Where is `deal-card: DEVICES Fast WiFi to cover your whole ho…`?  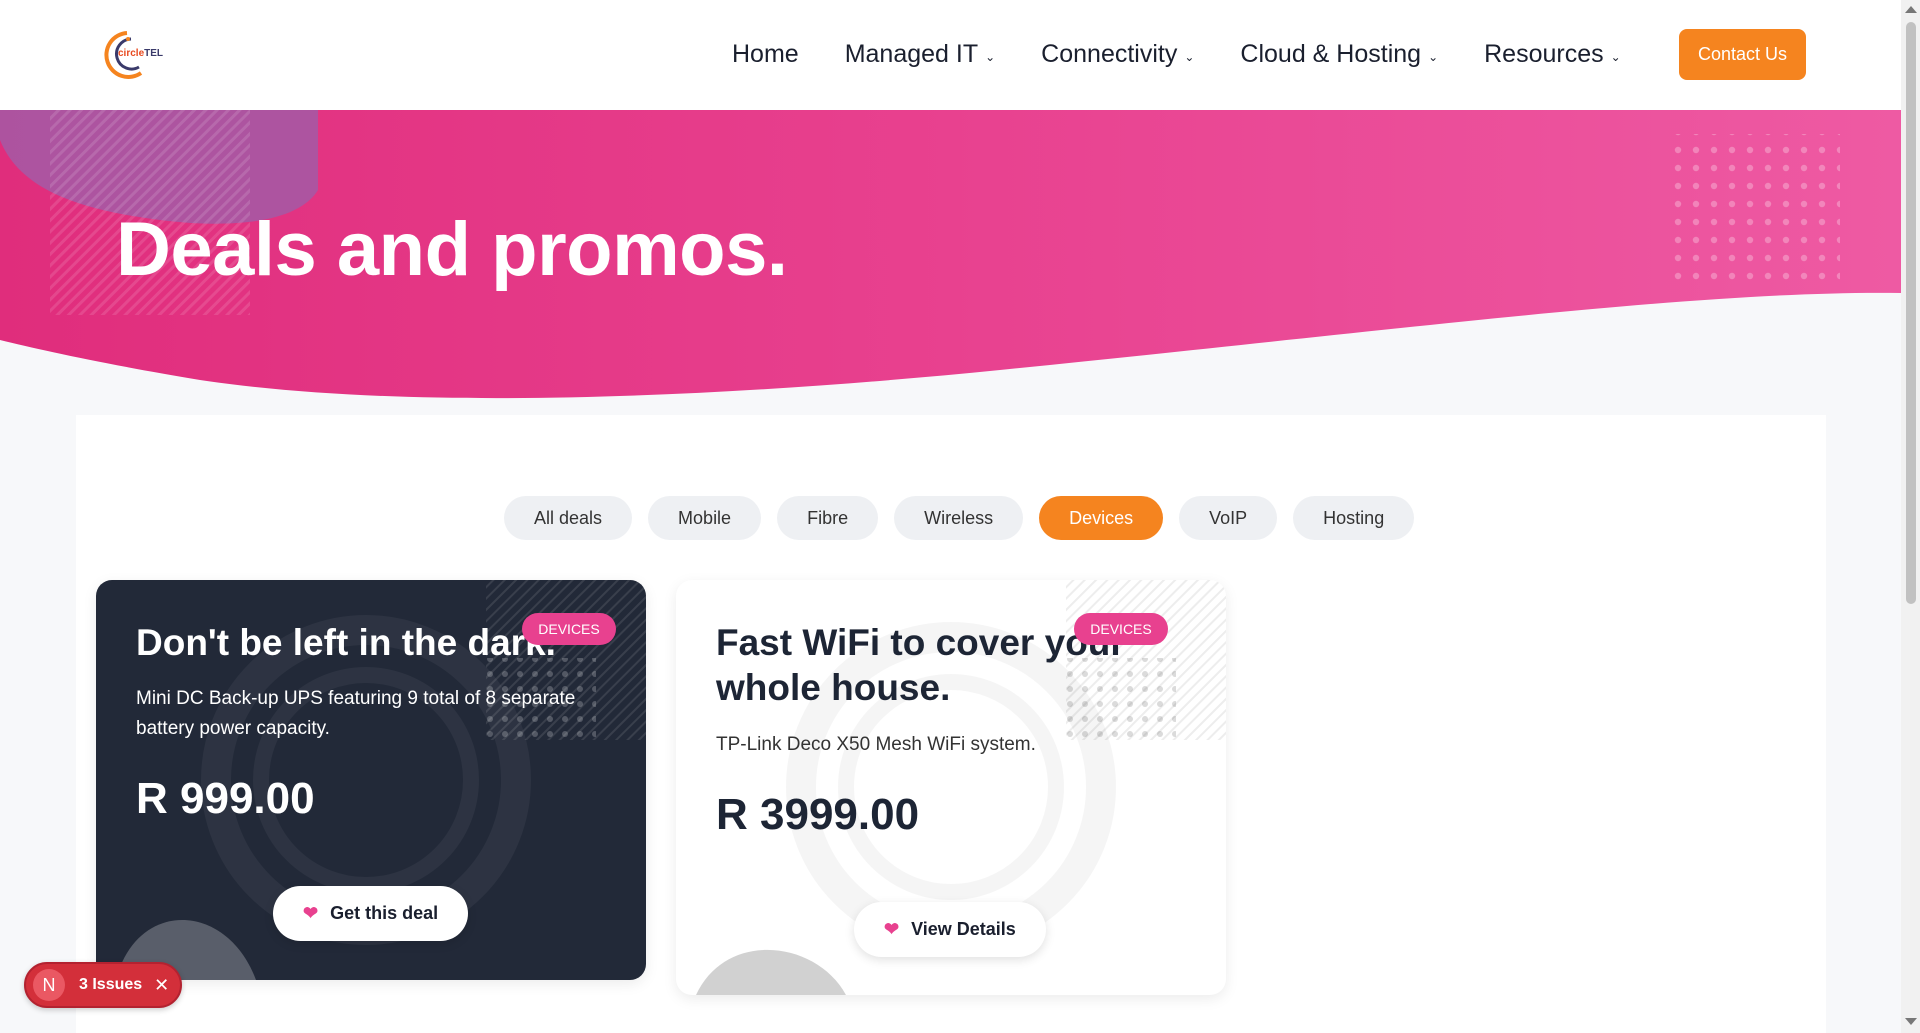
deal-card: DEVICES Fast WiFi to cover your whole ho… is located at coordinates (951, 787).